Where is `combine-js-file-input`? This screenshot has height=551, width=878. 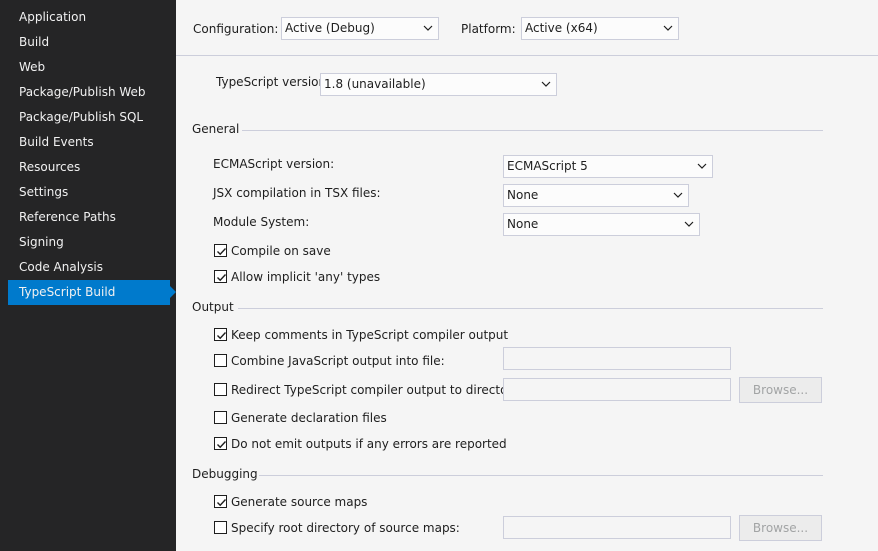
combine-js-file-input is located at coordinates (617, 358).